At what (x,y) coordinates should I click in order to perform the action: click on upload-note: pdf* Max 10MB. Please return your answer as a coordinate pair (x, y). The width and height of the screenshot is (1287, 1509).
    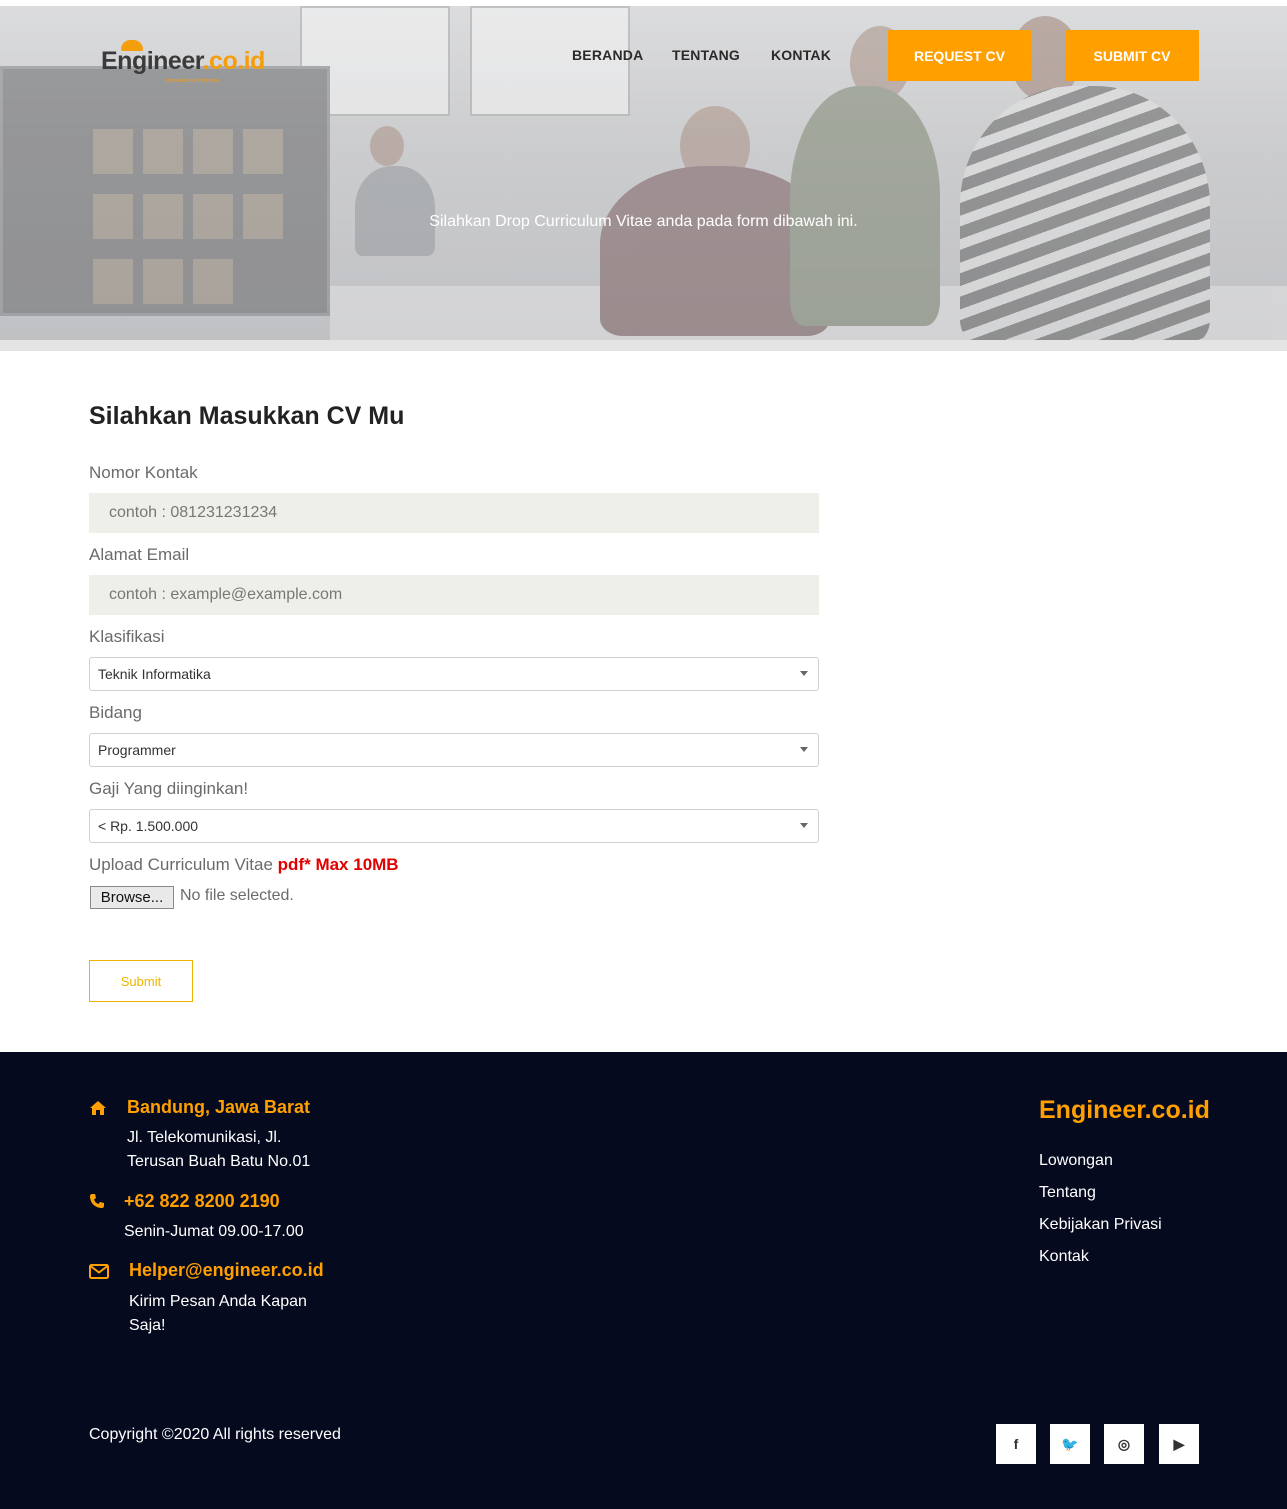
    Looking at the image, I should click on (338, 864).